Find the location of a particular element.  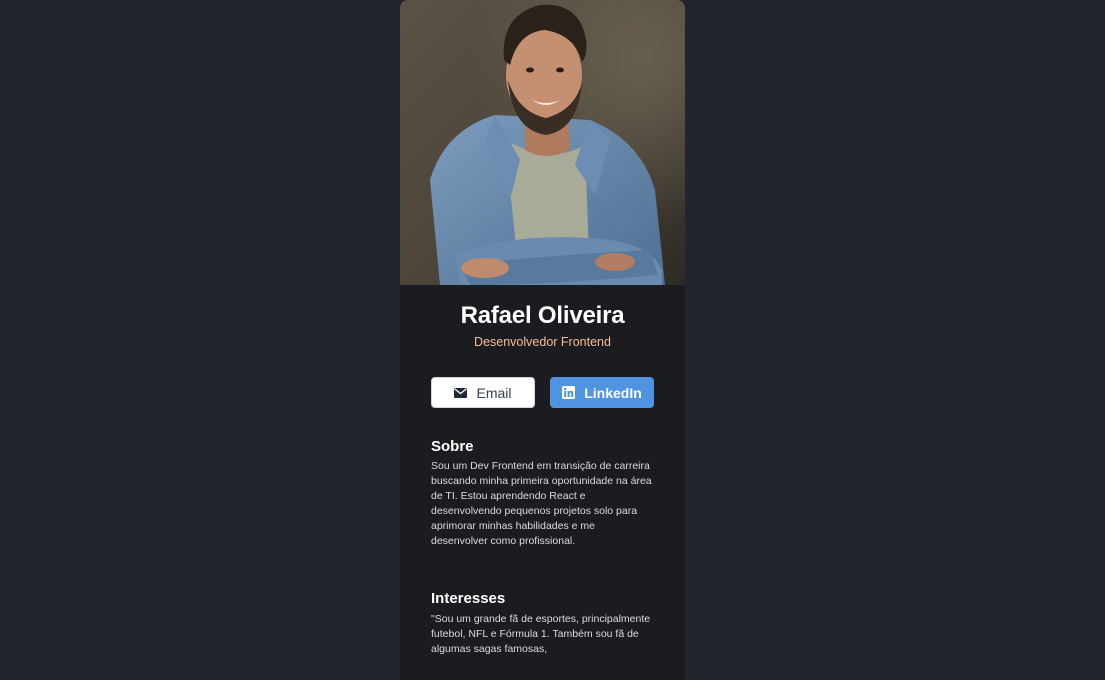

interests-title: Interesses is located at coordinates (468, 598).